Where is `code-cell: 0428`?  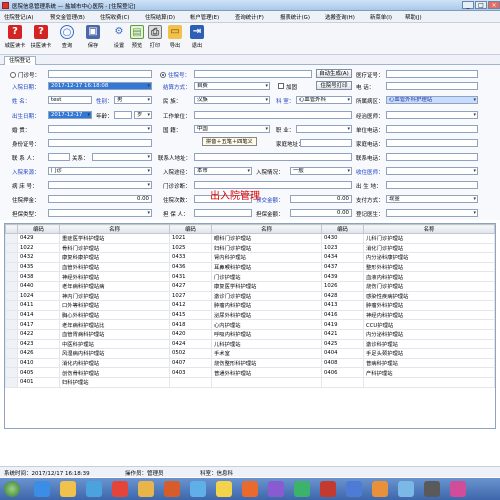 code-cell: 0428 is located at coordinates (342, 296).